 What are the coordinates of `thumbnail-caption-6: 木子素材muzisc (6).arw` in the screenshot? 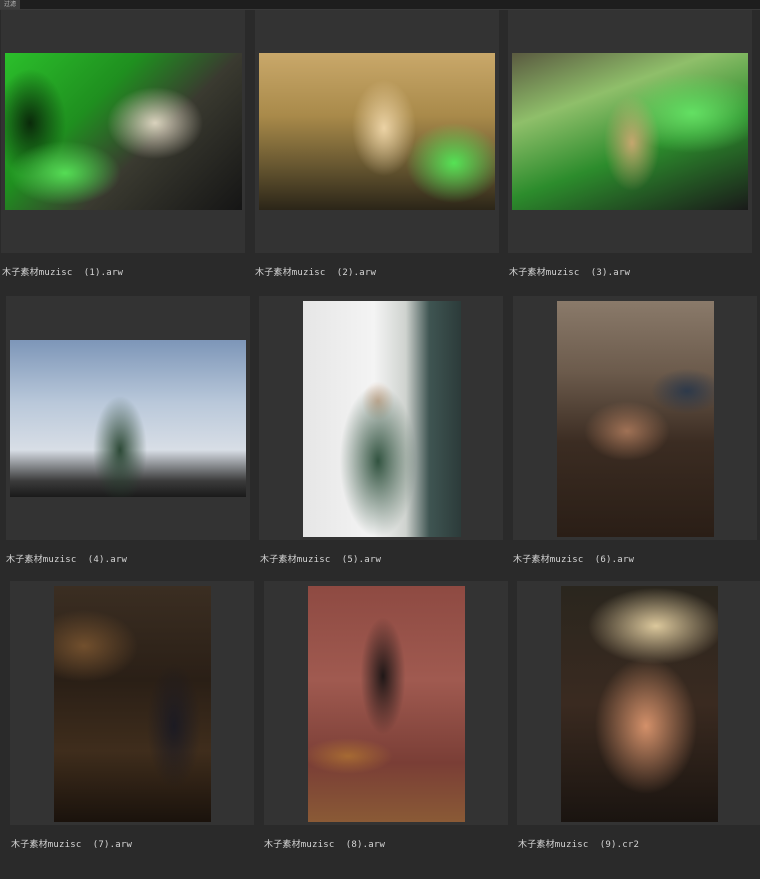 It's located at (574, 560).